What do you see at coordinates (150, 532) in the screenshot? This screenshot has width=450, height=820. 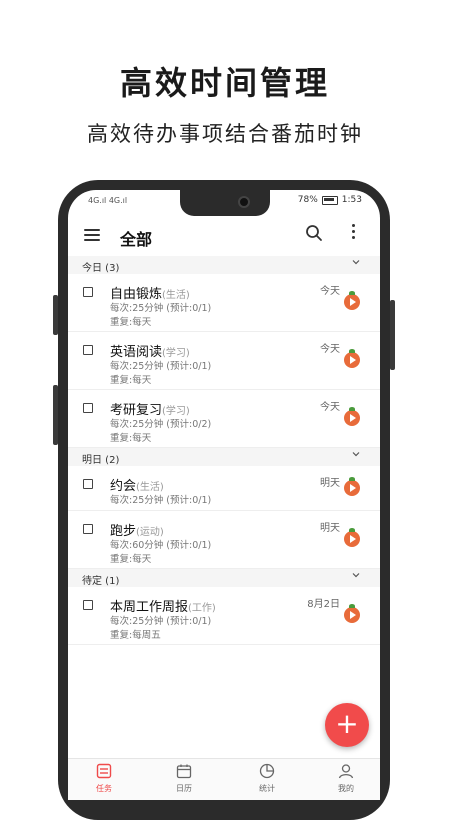 I see `task-category: (运动)` at bounding box center [150, 532].